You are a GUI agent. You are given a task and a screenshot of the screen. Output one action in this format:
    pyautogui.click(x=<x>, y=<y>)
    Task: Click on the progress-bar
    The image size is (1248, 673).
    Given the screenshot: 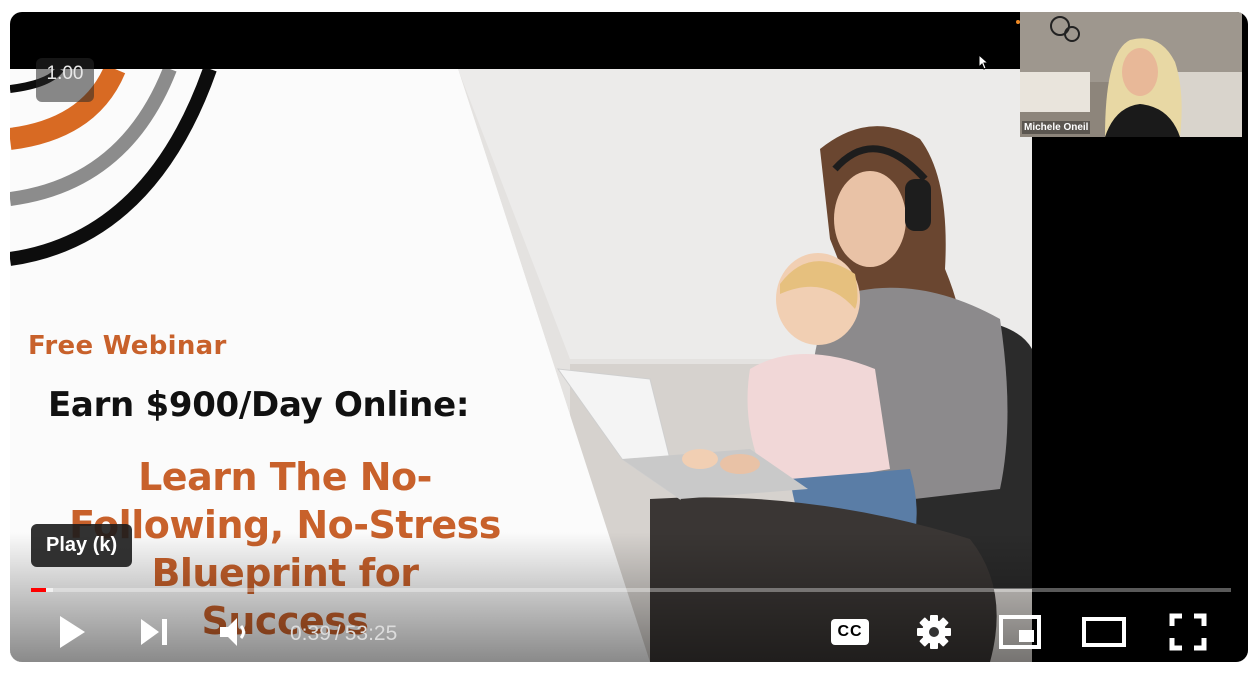 What is the action you would take?
    pyautogui.click(x=631, y=590)
    